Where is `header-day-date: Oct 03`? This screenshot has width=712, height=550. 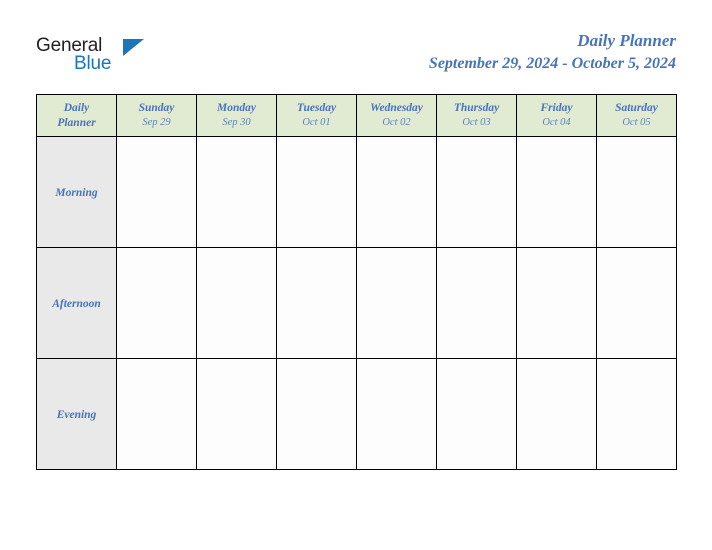 header-day-date: Oct 03 is located at coordinates (476, 122).